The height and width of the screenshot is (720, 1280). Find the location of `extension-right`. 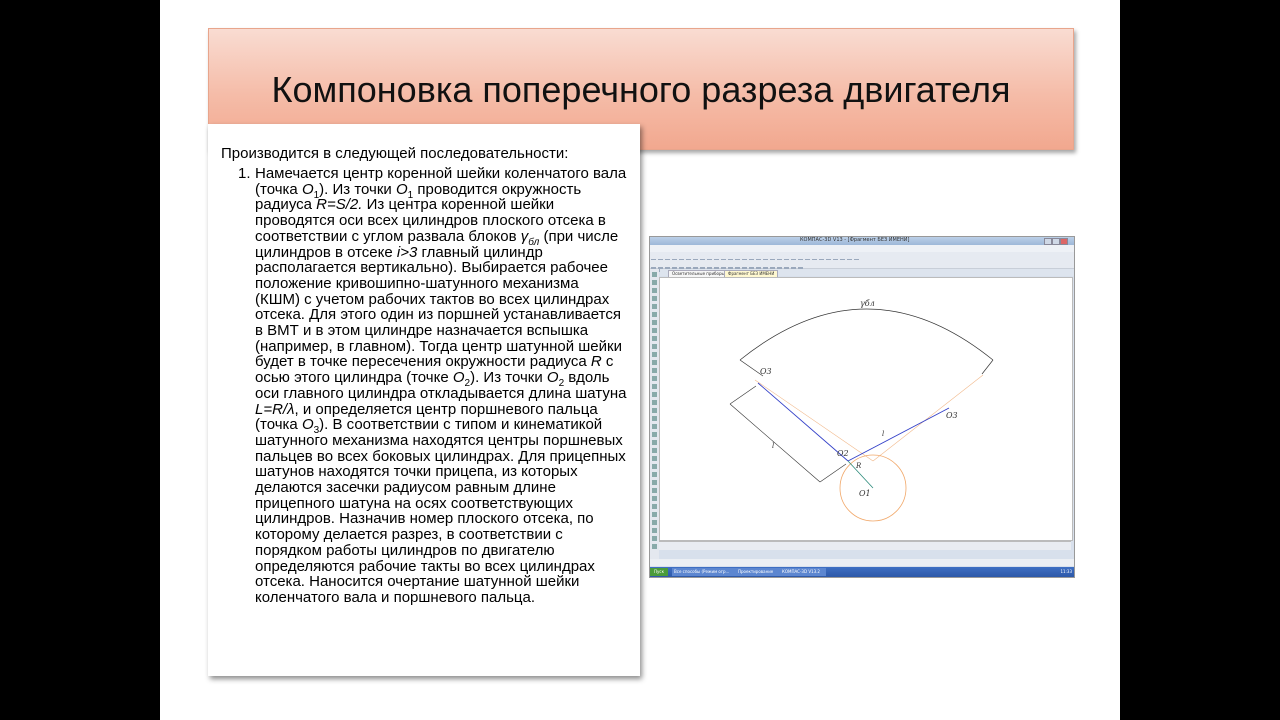

extension-right is located at coordinates (987, 367).